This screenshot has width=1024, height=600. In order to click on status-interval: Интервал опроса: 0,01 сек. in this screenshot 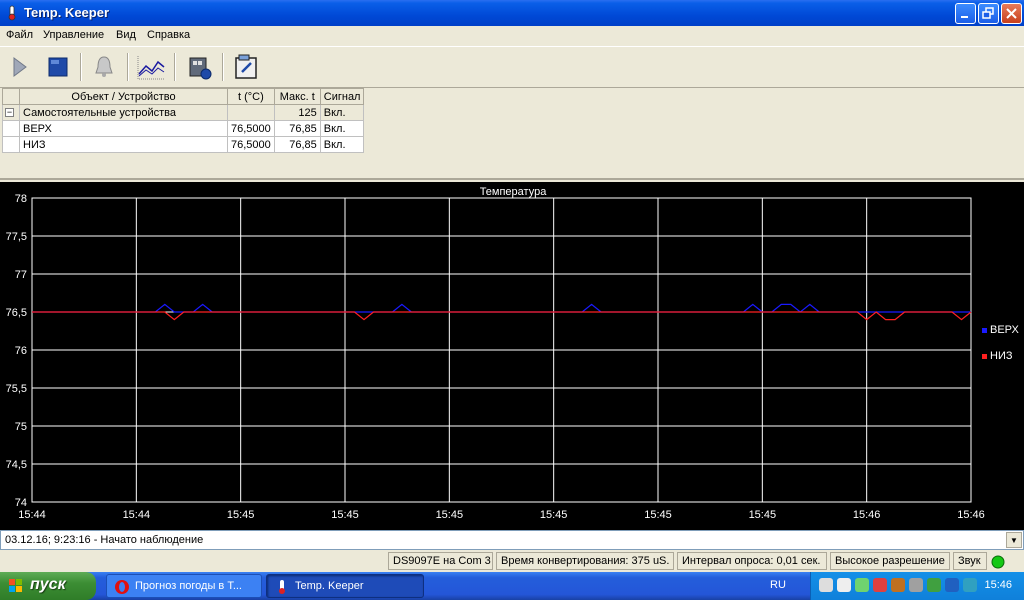, I will do `click(752, 561)`.